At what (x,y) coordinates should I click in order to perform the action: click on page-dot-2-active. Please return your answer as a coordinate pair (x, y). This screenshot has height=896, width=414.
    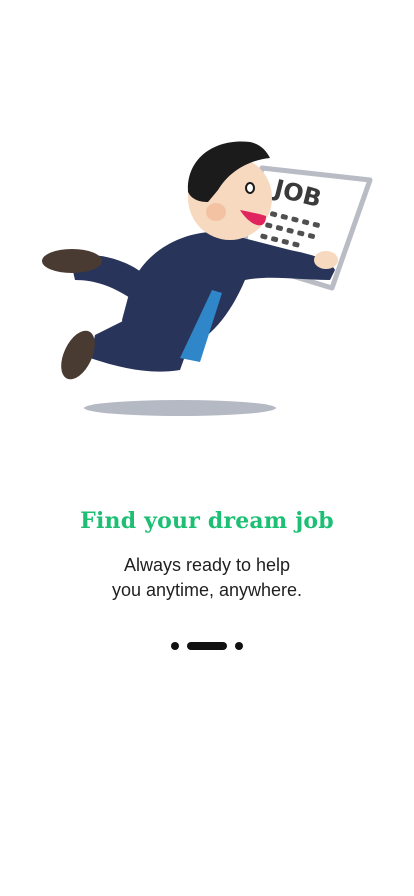
    Looking at the image, I should click on (207, 646).